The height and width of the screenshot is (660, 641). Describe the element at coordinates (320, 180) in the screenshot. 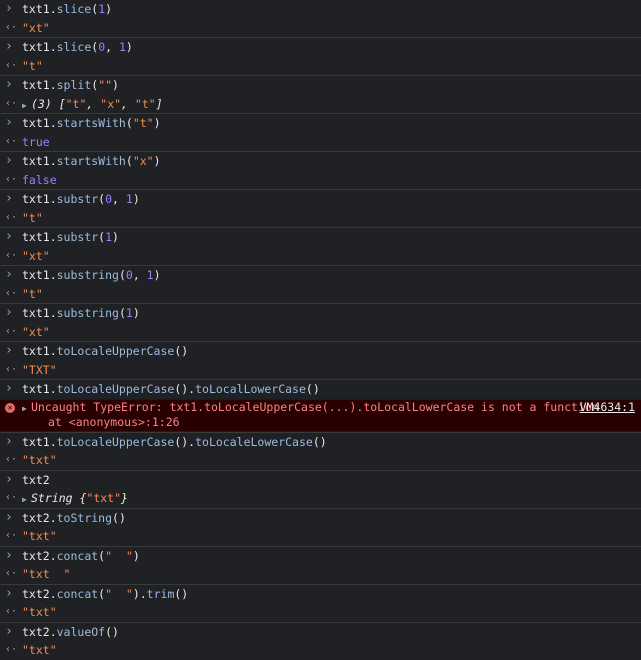

I see `console-result-line: ‹· false` at that location.